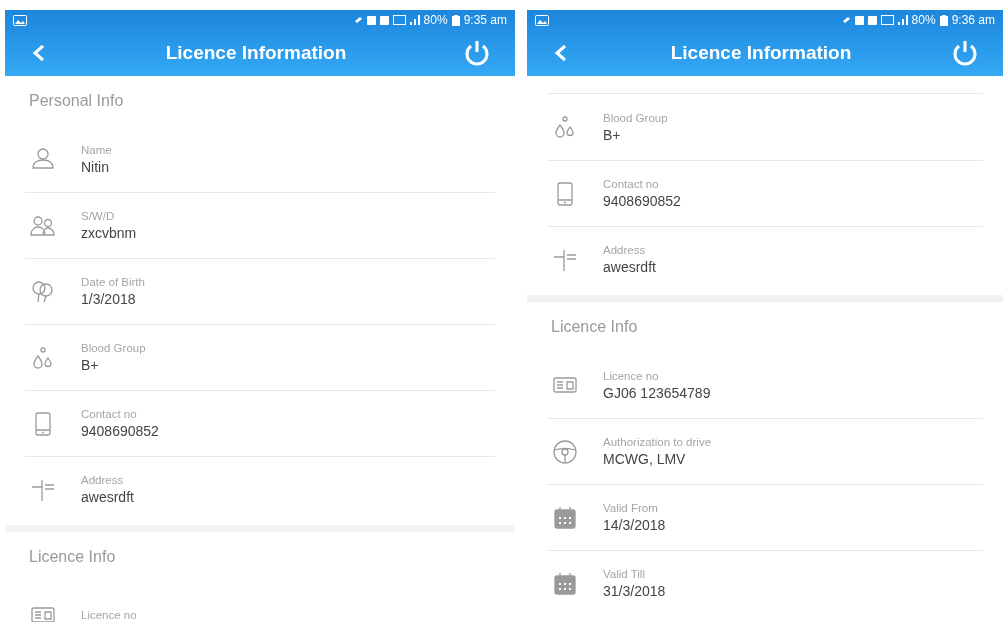 The width and height of the screenshot is (1003, 622). Describe the element at coordinates (624, 574) in the screenshot. I see `field-label: Valid Till` at that location.